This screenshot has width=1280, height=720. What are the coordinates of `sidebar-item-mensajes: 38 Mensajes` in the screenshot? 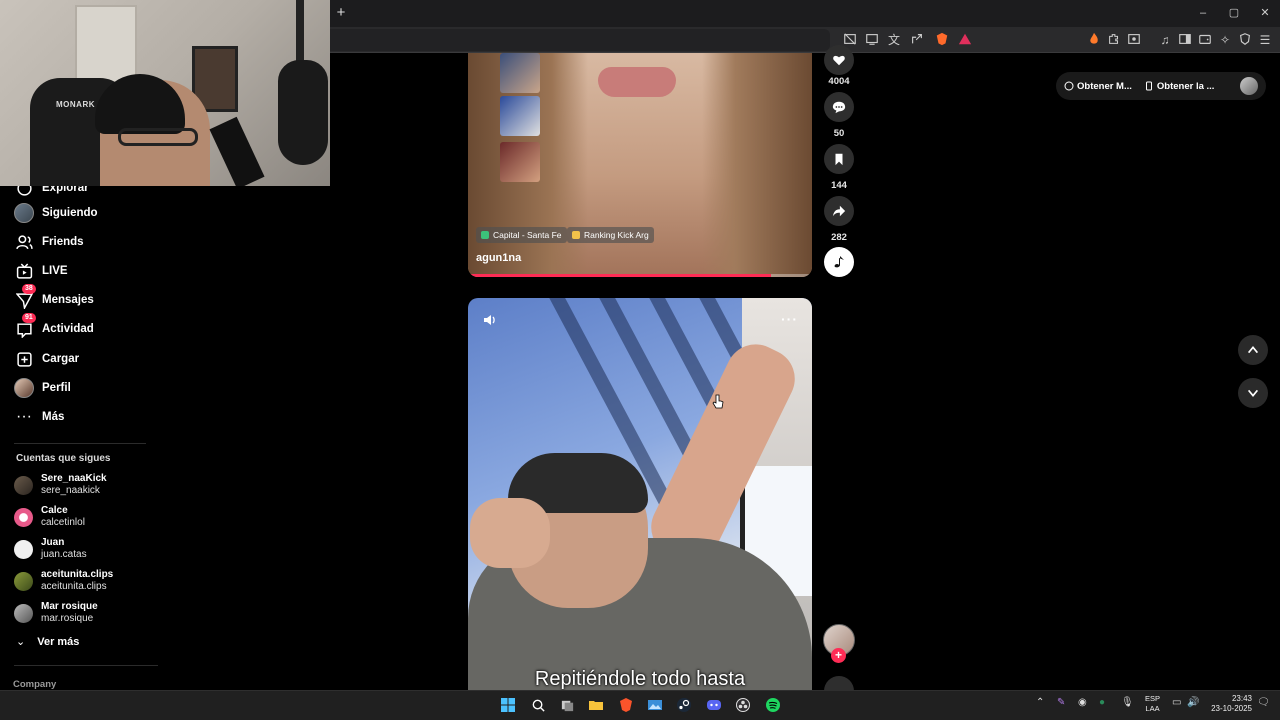 It's located at (54, 297).